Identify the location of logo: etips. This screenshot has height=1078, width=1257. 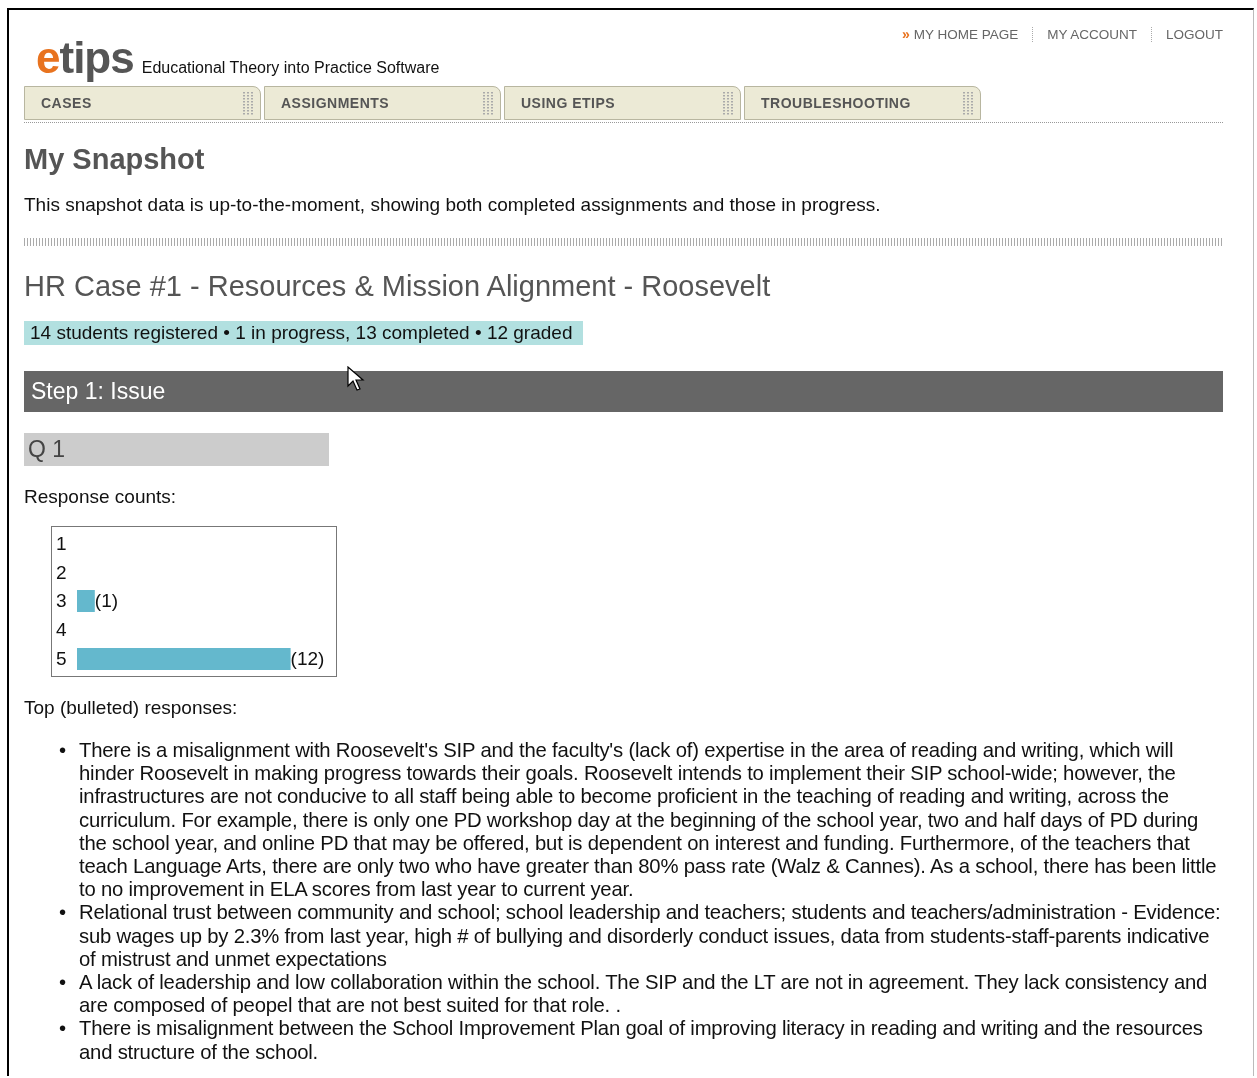
(85, 58).